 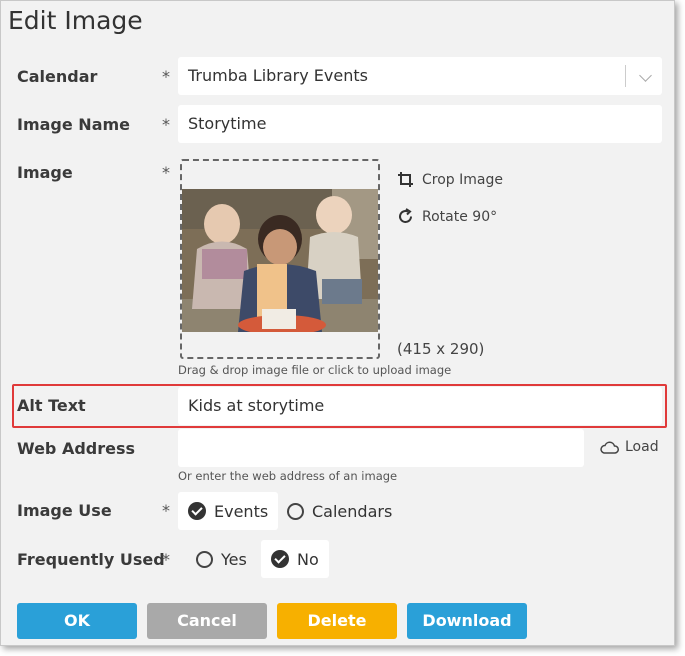 I want to click on calendar-select: Trumba Library Events, so click(x=420, y=76).